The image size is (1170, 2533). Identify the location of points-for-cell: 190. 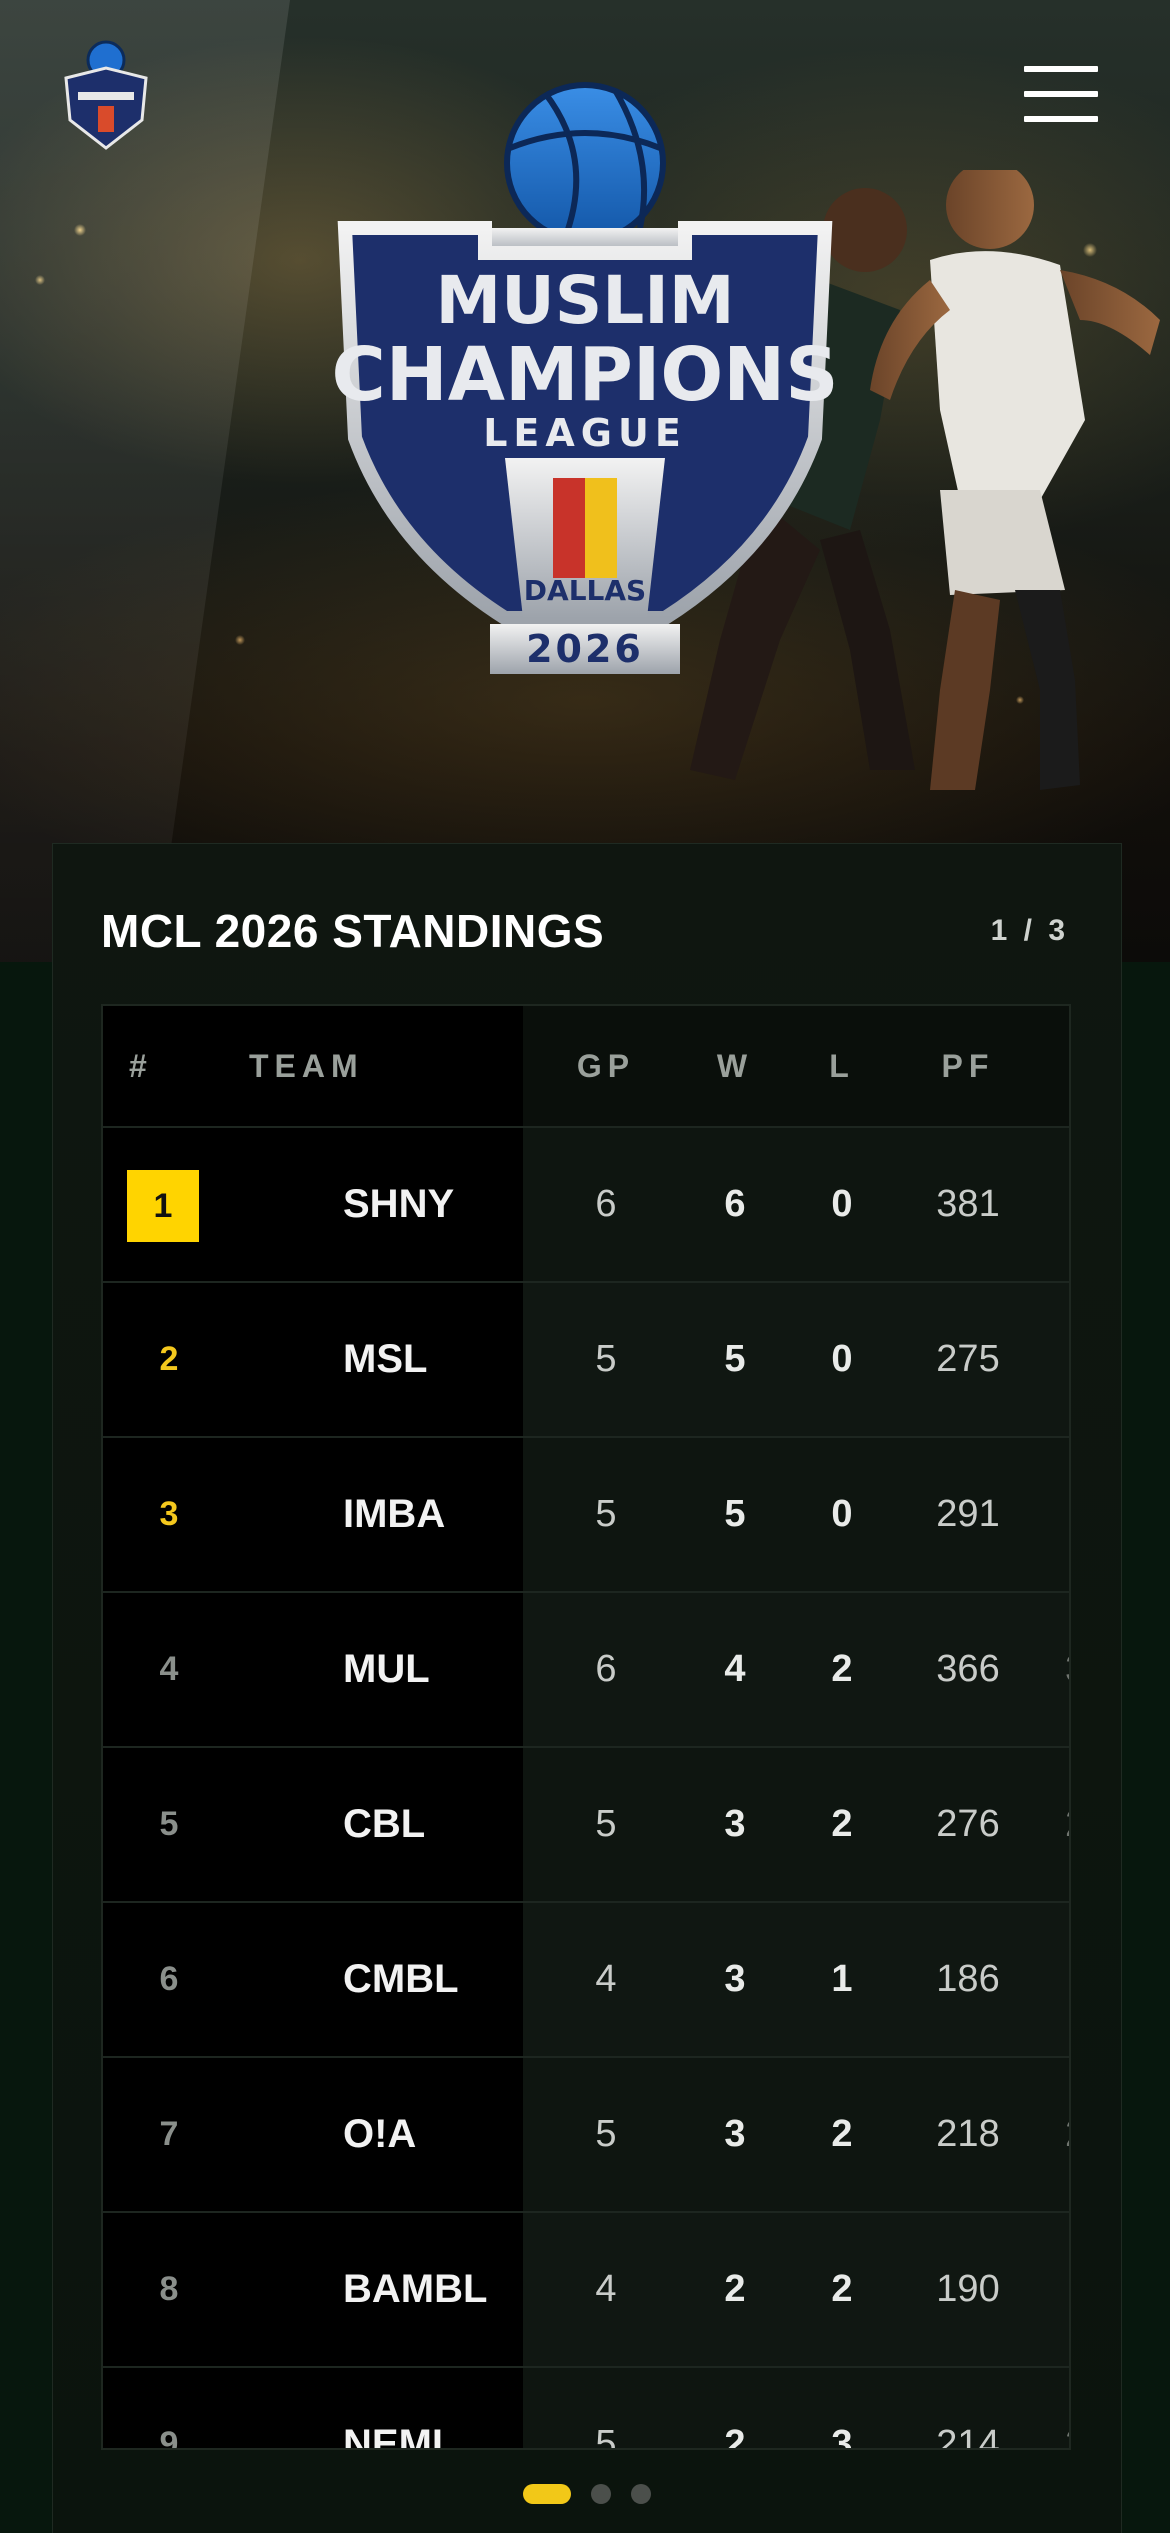
(968, 2289).